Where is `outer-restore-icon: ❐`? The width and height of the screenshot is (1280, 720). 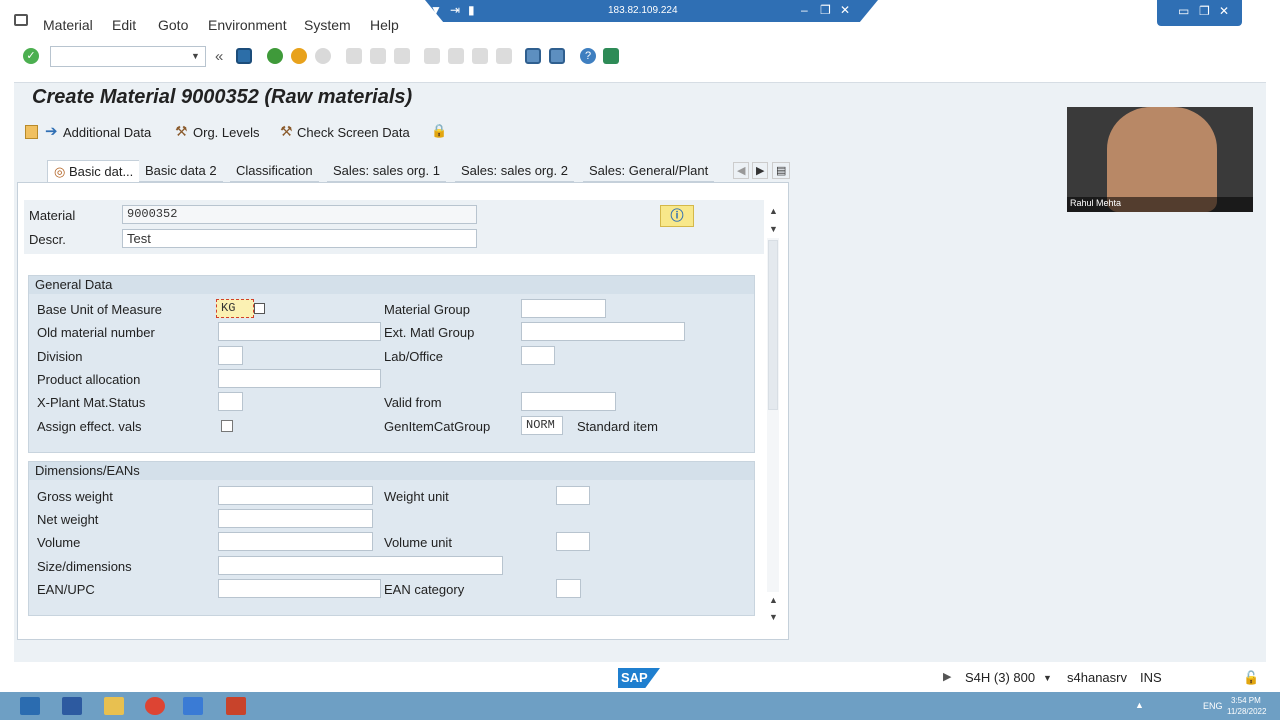
outer-restore-icon: ❐ is located at coordinates (1204, 11).